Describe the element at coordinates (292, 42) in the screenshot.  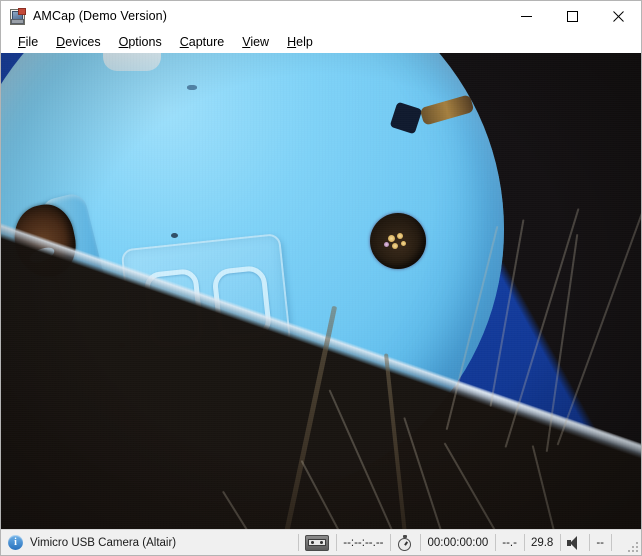
I see `menu-help-accesskey: H` at that location.